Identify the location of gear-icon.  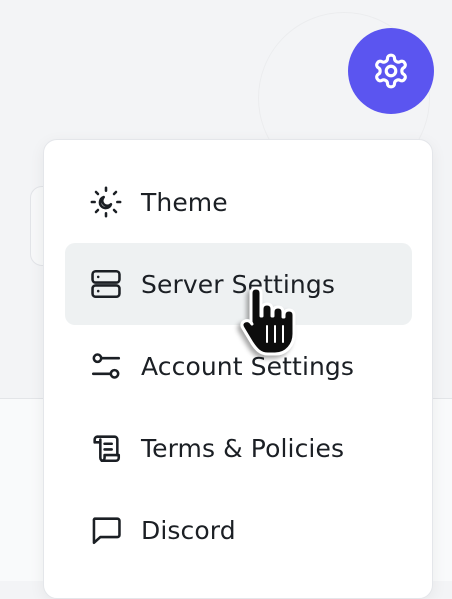
(391, 71).